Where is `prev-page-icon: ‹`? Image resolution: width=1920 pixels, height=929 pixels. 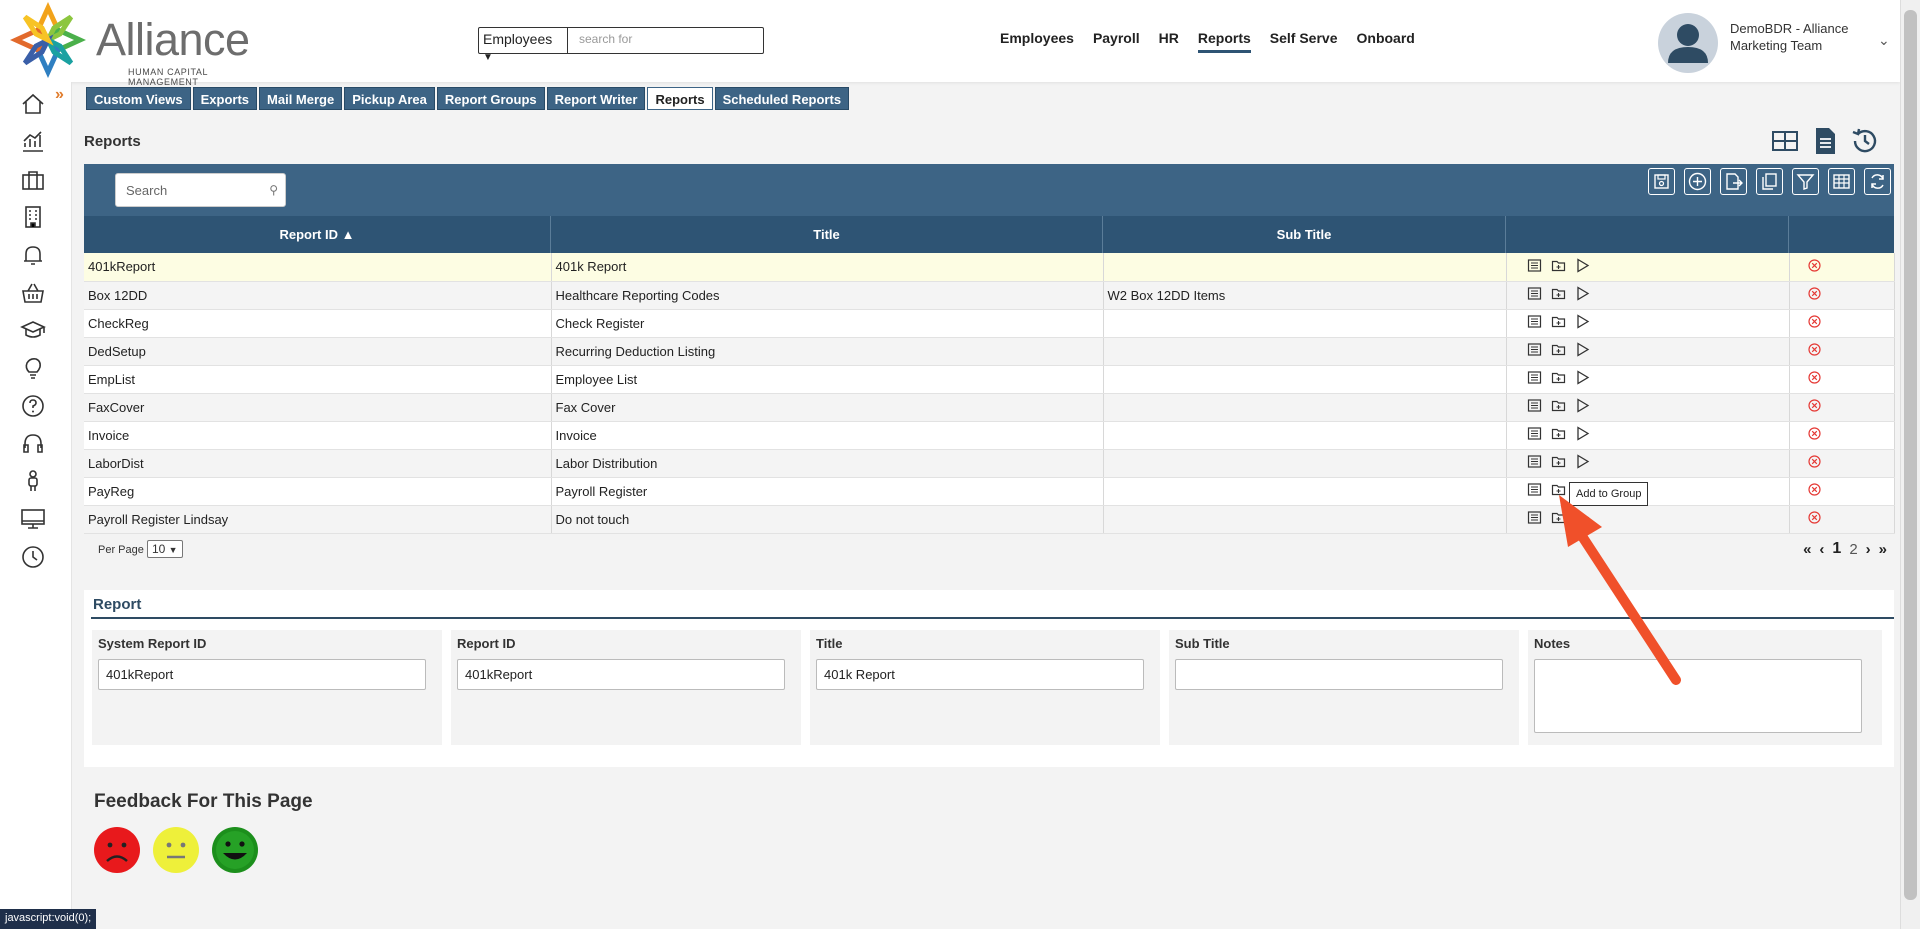
prev-page-icon: ‹ is located at coordinates (1821, 549).